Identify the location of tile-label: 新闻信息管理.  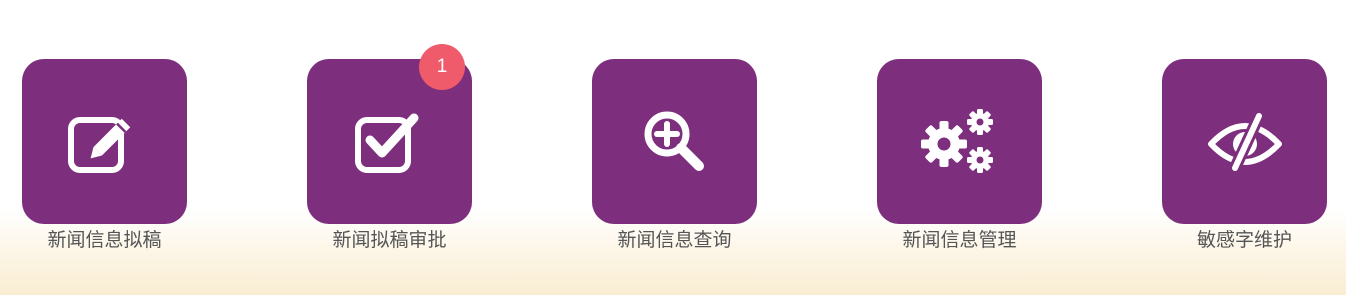
(959, 240).